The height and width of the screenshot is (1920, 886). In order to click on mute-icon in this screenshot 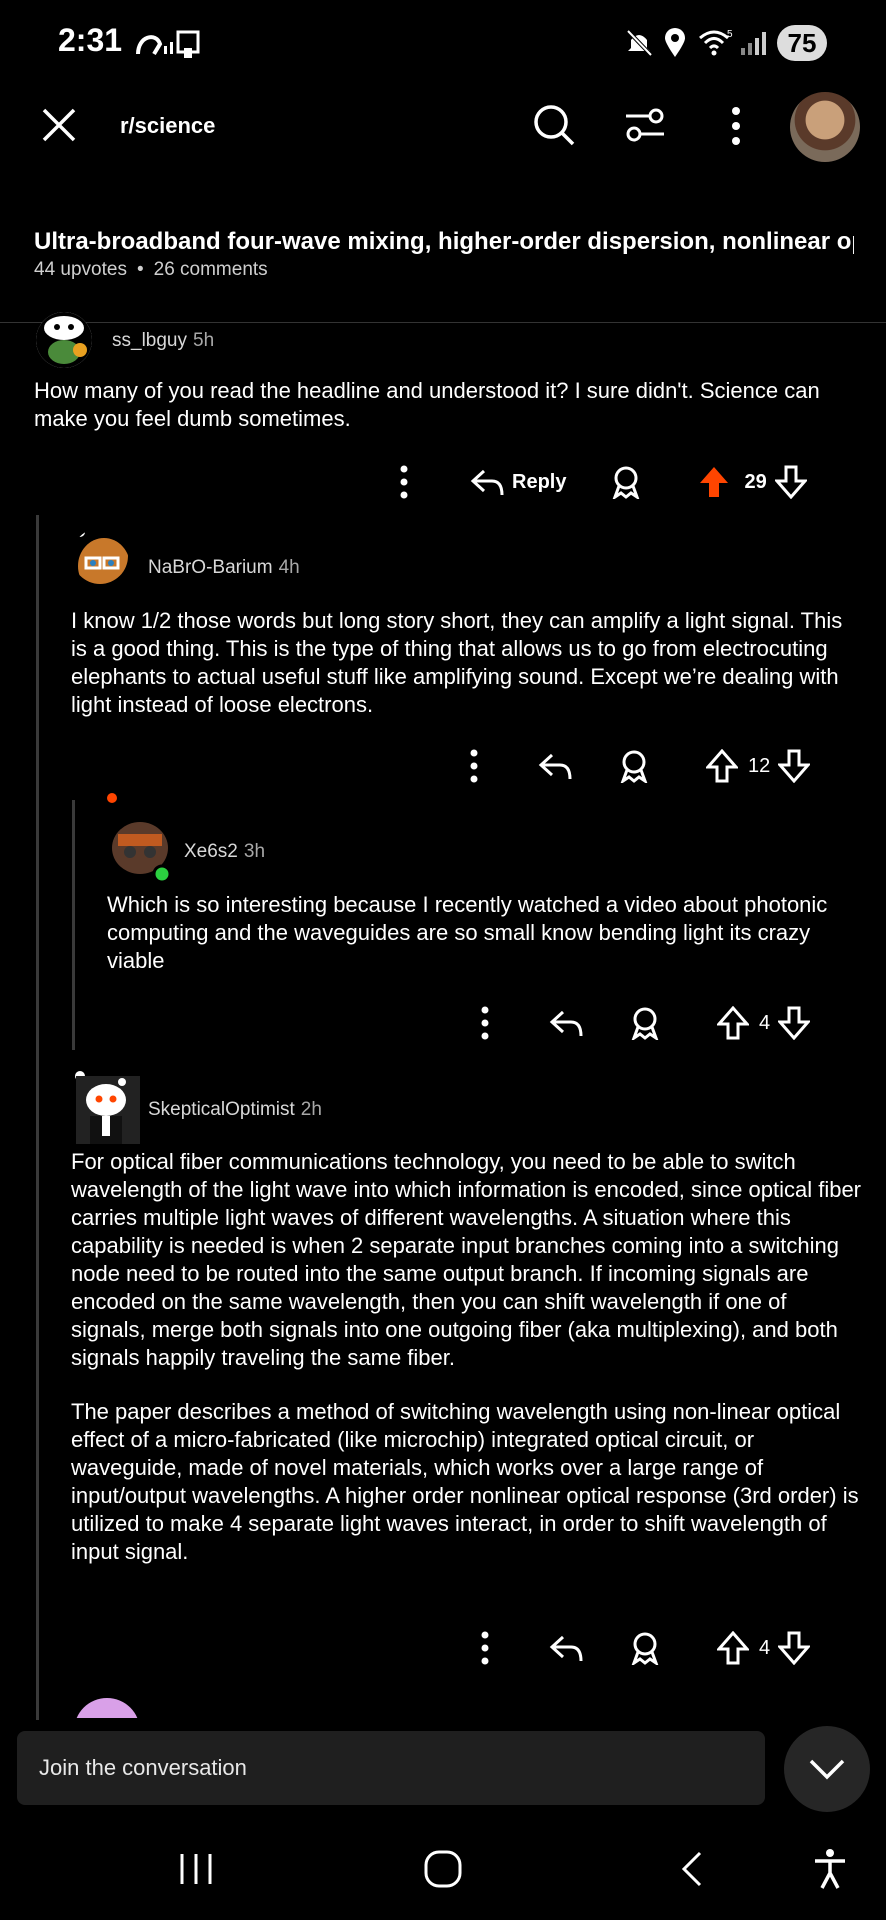, I will do `click(639, 43)`.